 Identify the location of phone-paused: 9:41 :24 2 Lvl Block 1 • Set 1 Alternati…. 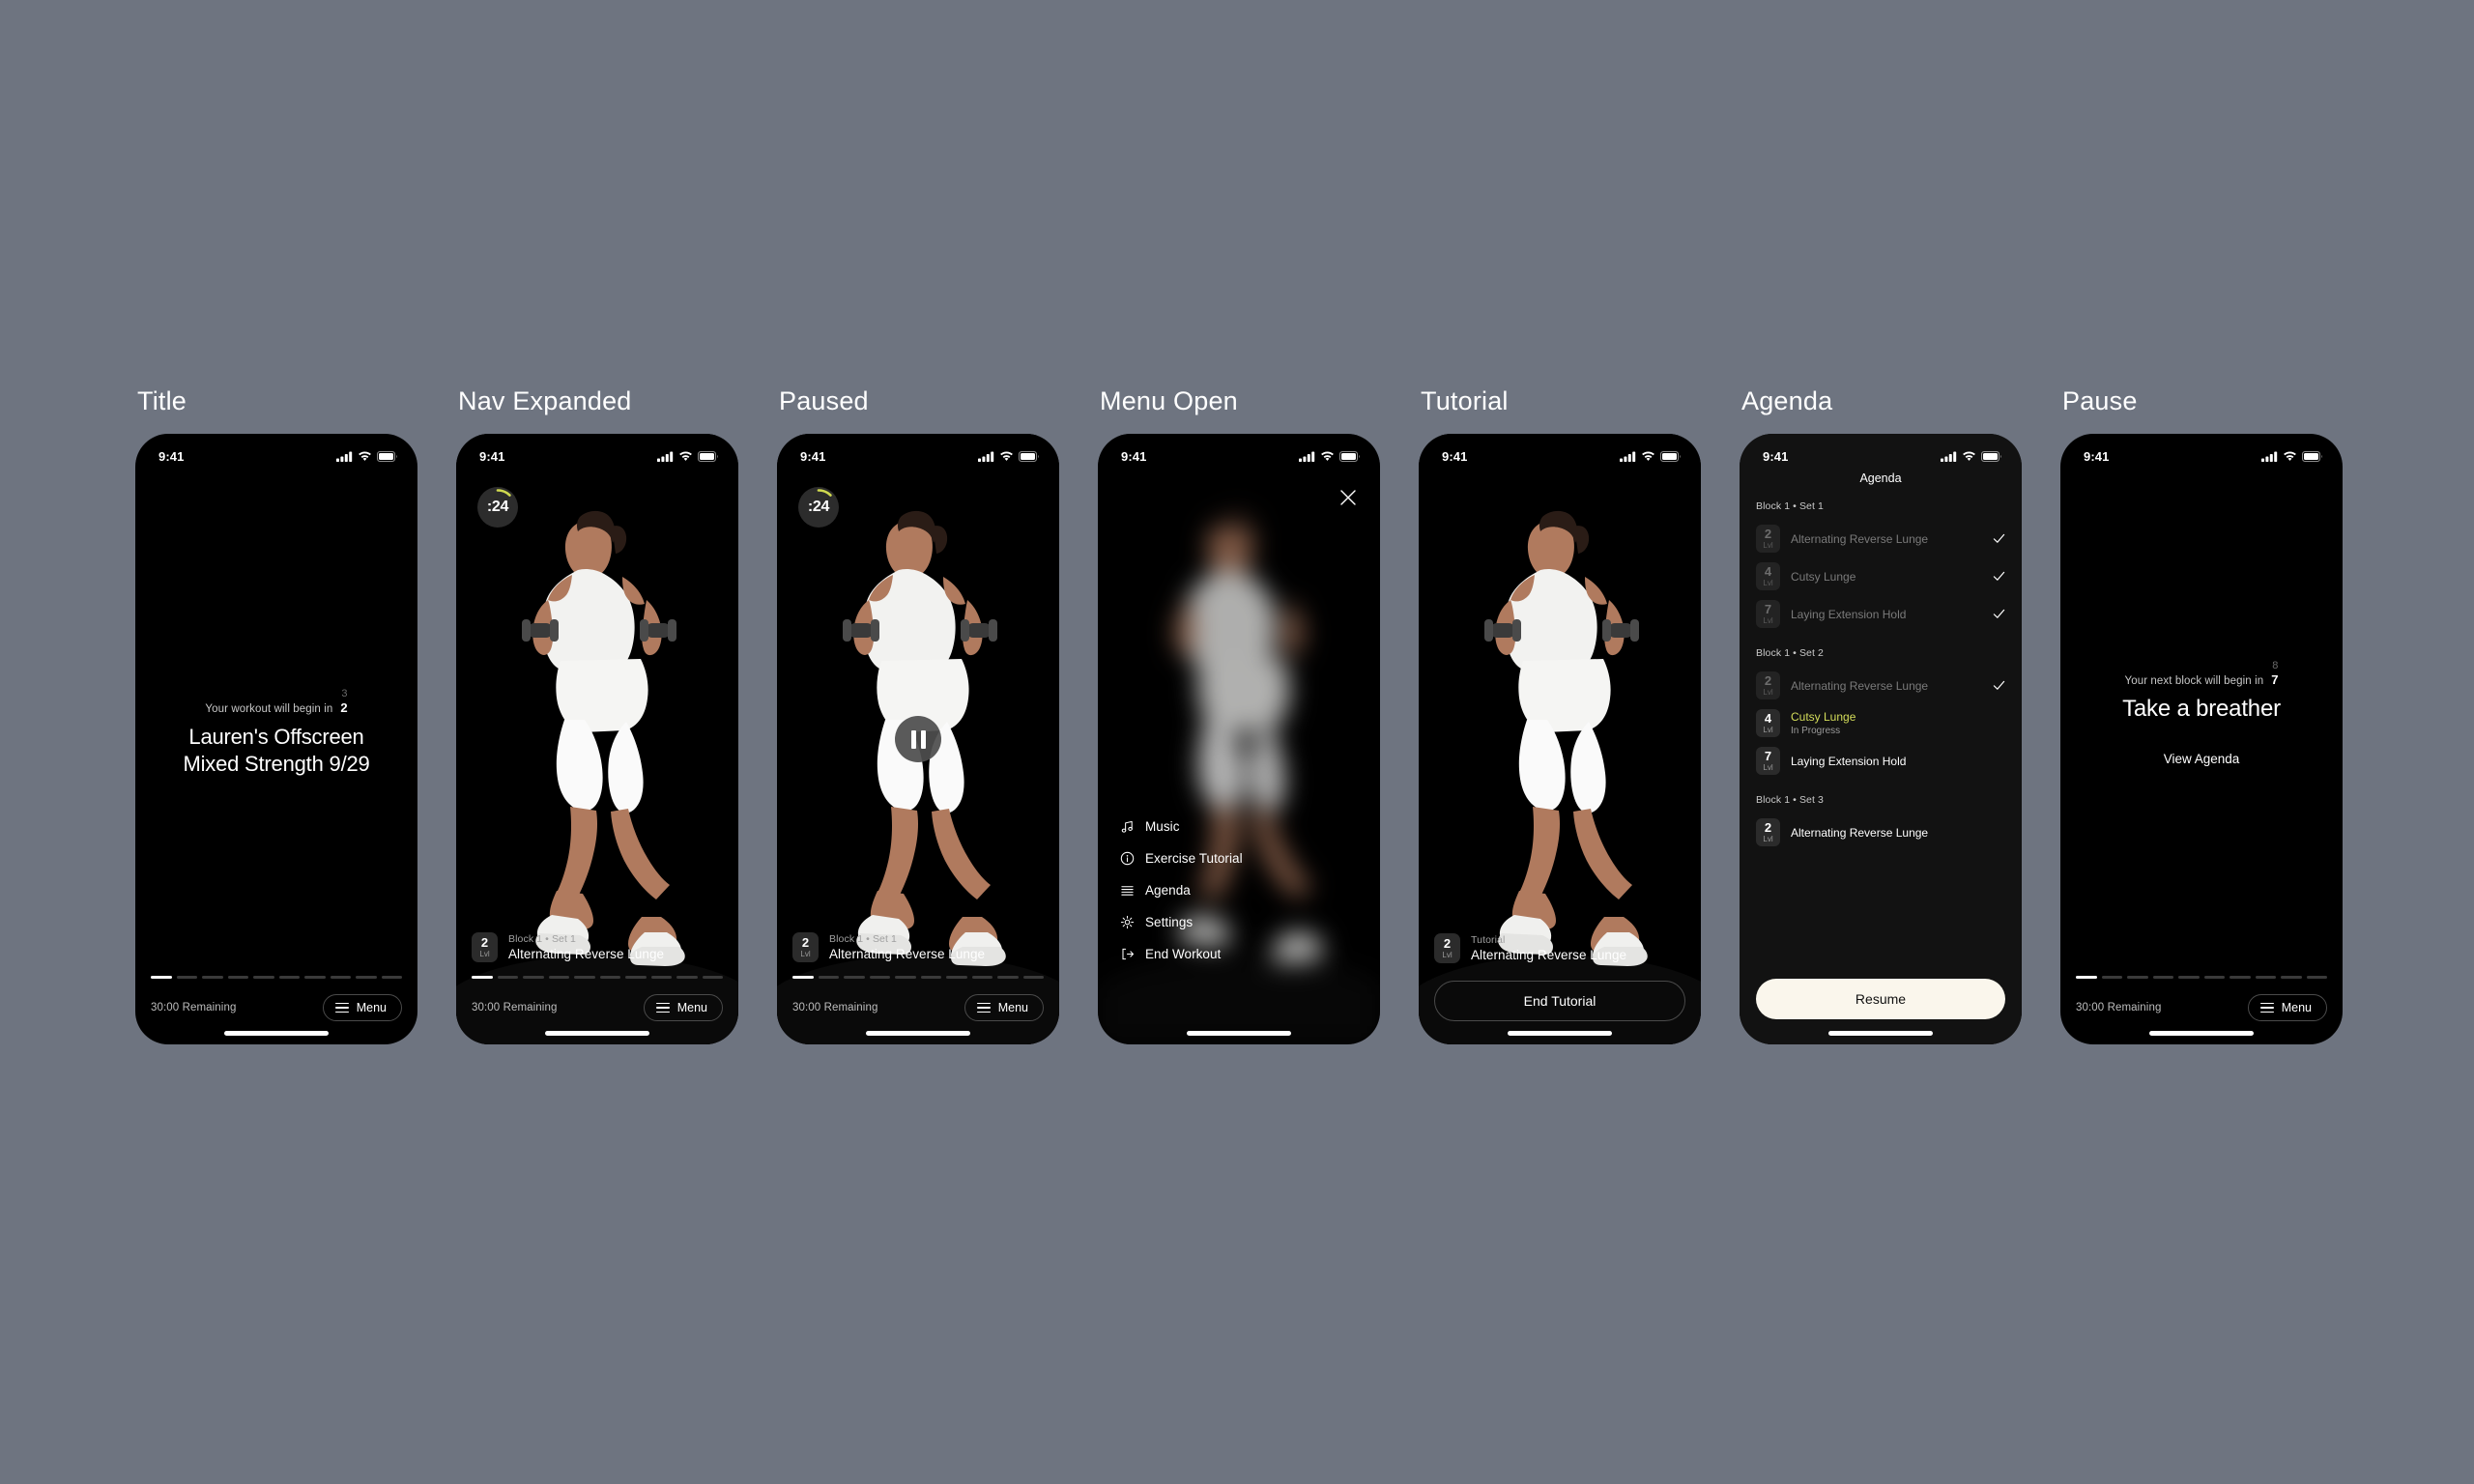
(918, 739).